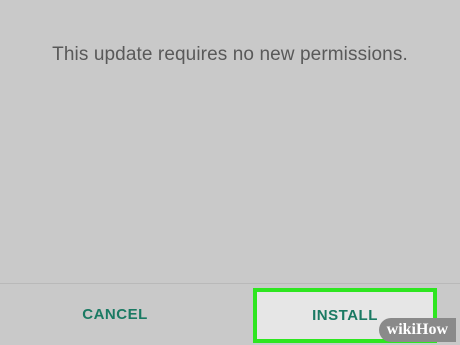 Image resolution: width=460 pixels, height=345 pixels. I want to click on watermark-how-text: How, so click(432, 329).